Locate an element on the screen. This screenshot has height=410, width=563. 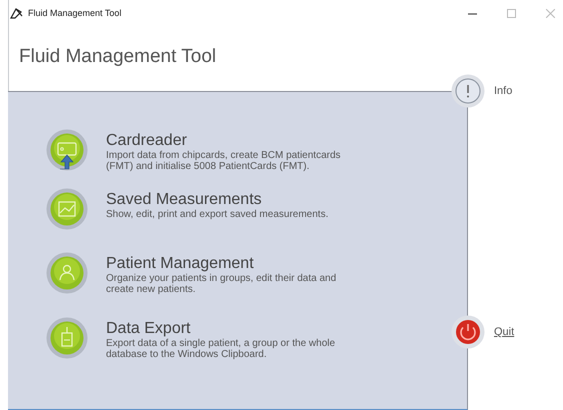
card-icon is located at coordinates (67, 150).